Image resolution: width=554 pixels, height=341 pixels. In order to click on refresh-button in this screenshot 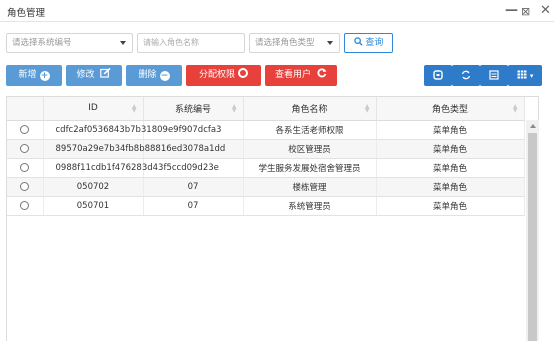, I will do `click(438, 75)`.